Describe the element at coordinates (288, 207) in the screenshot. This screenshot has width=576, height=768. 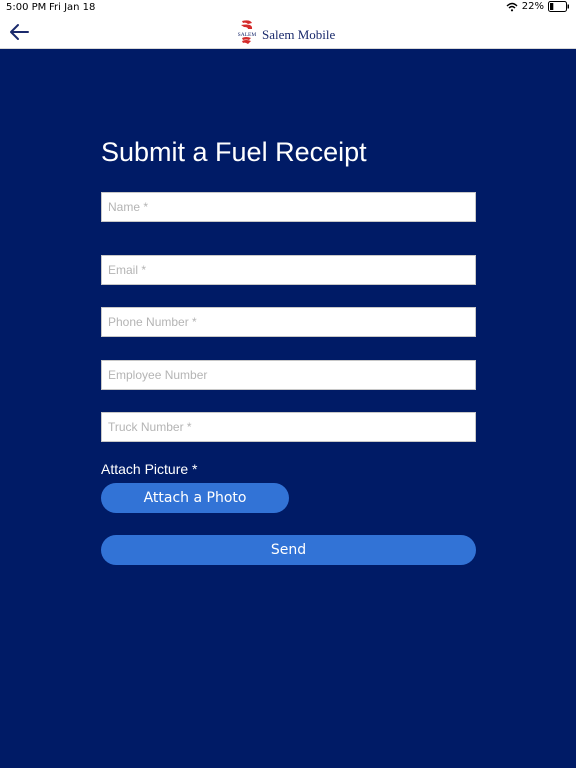
I see `name-field` at that location.